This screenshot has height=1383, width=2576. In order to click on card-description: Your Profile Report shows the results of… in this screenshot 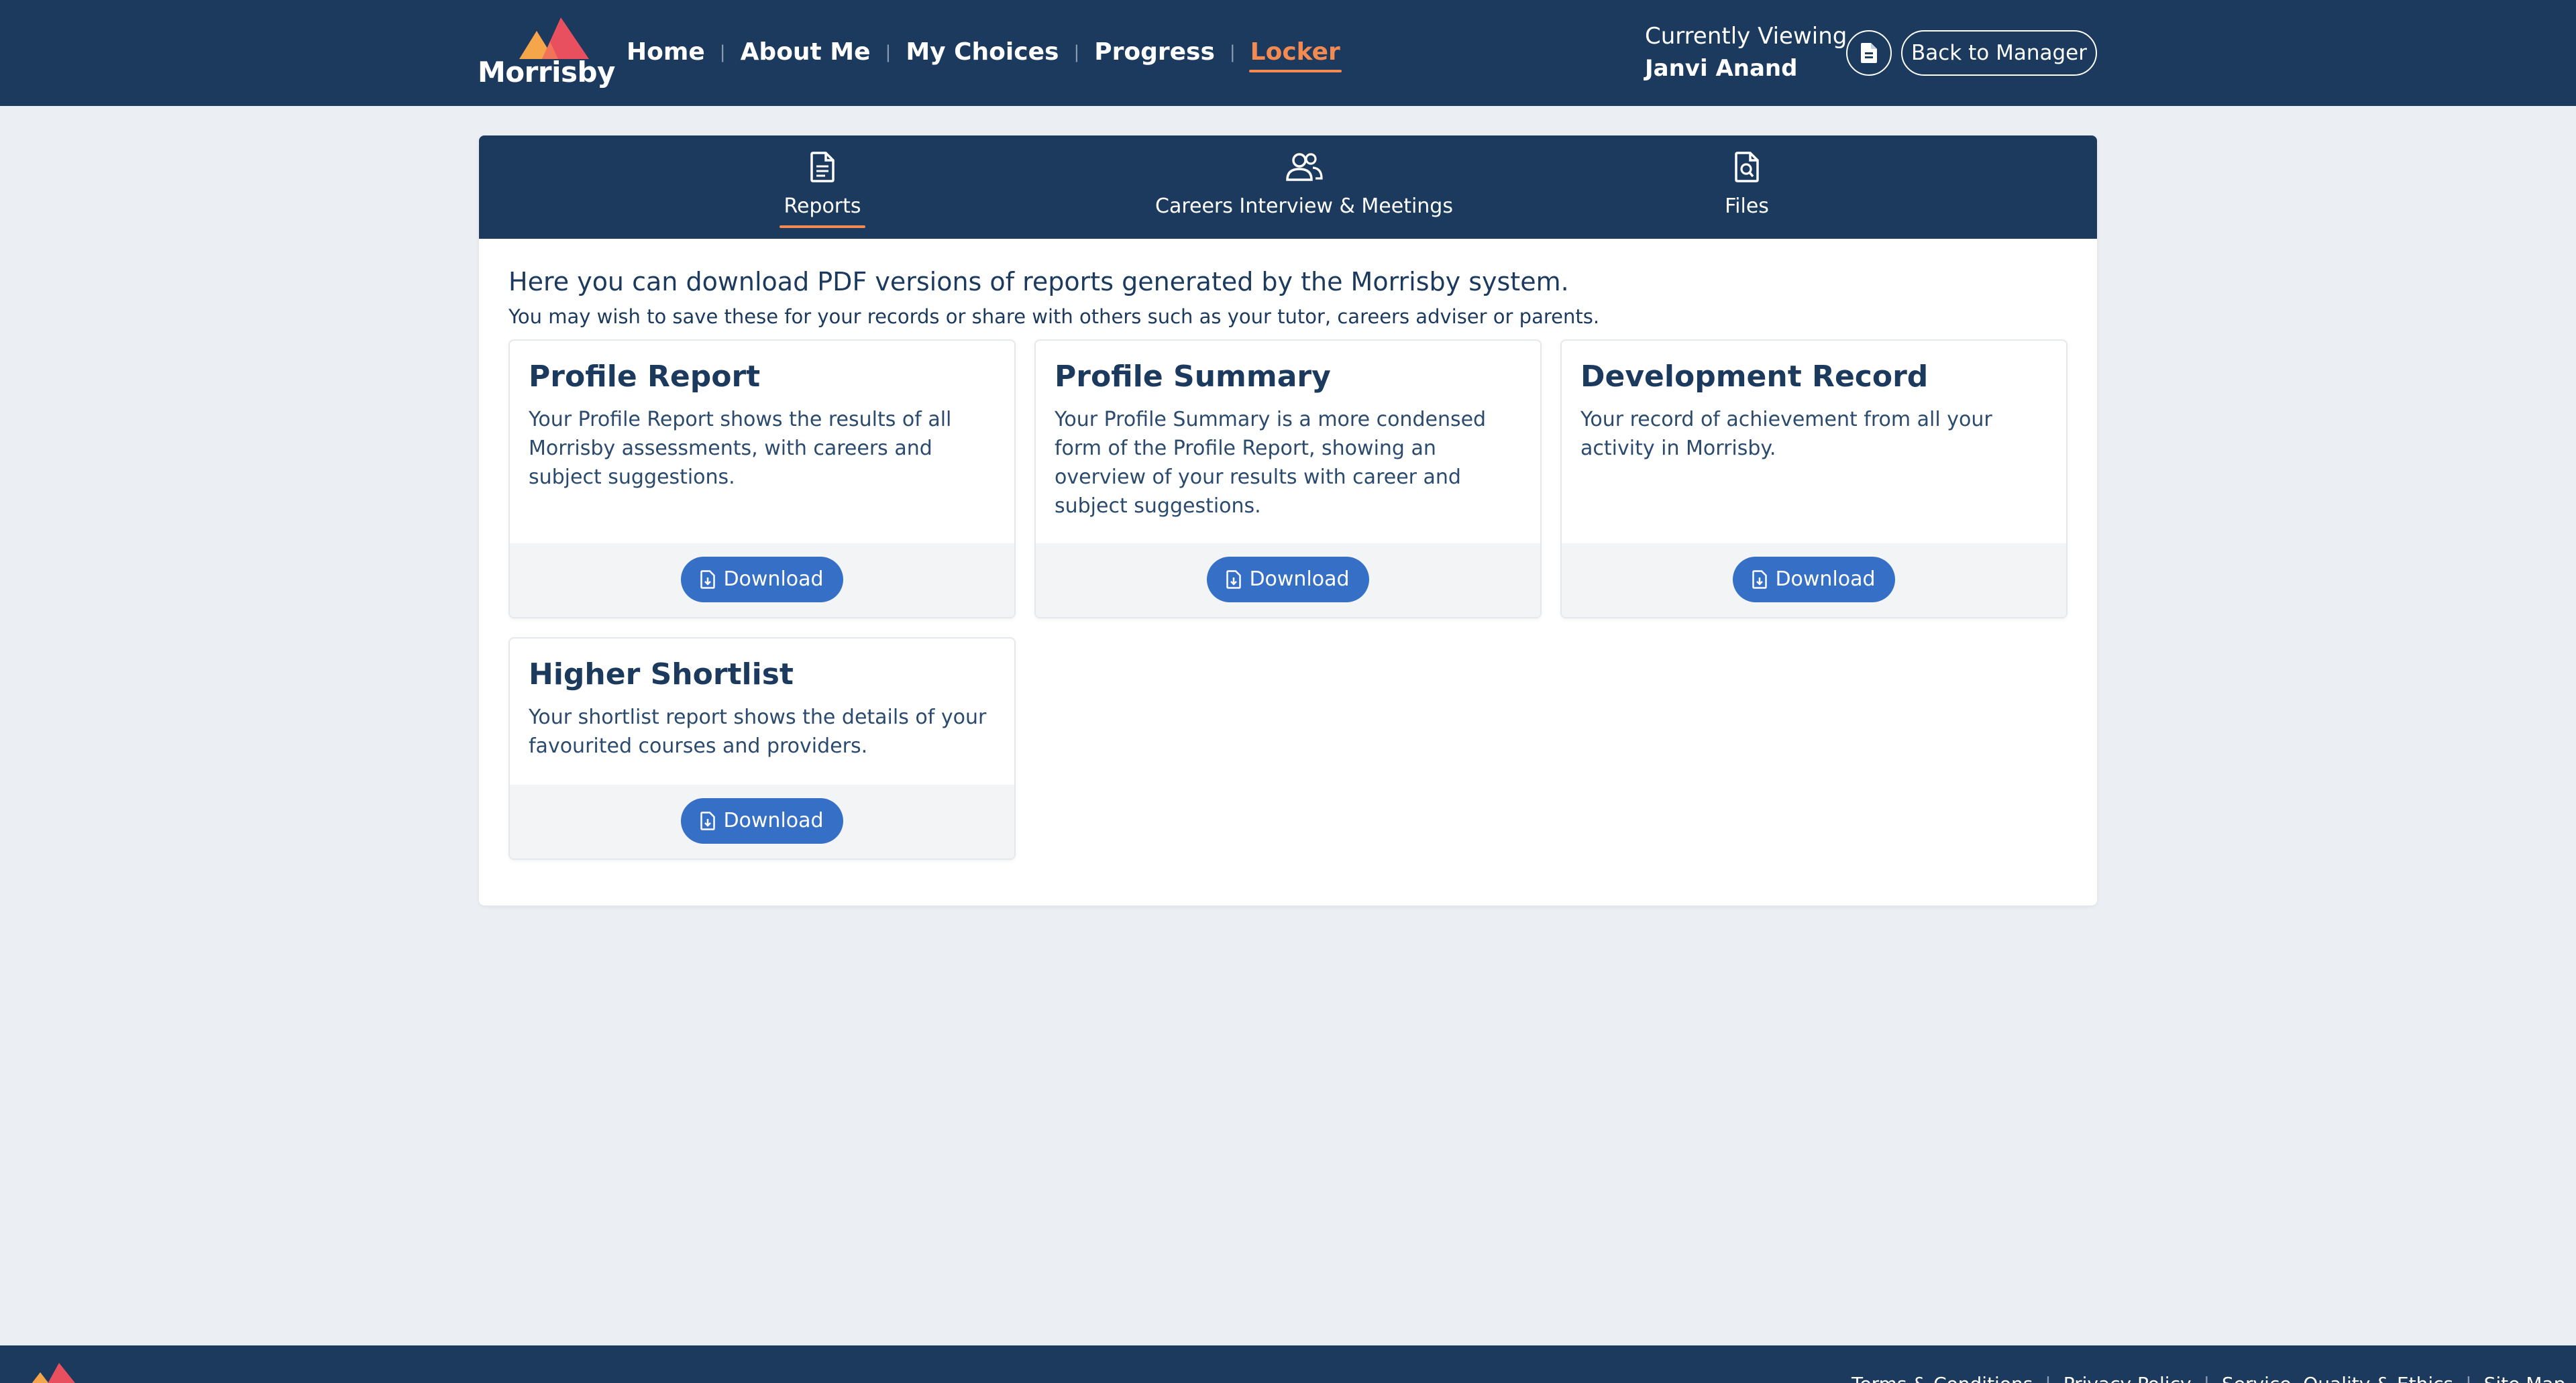, I will do `click(740, 449)`.